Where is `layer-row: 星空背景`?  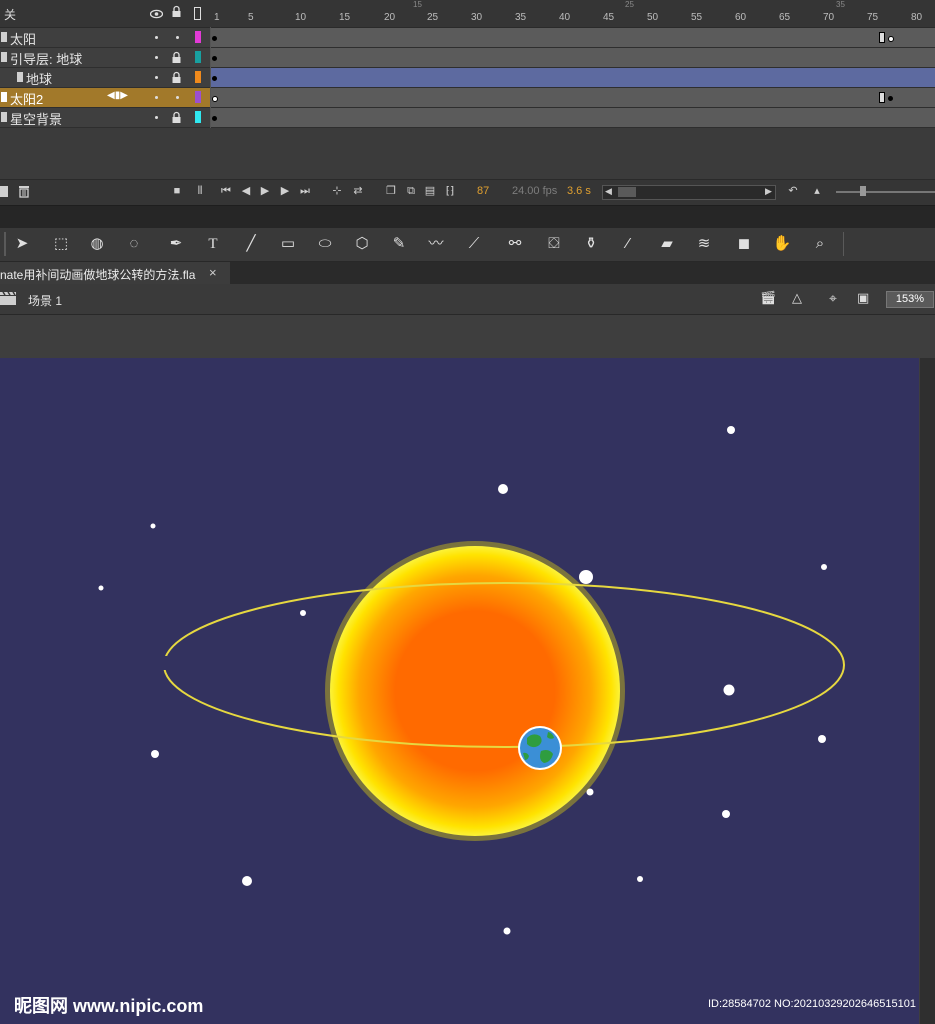 layer-row: 星空背景 is located at coordinates (105, 118).